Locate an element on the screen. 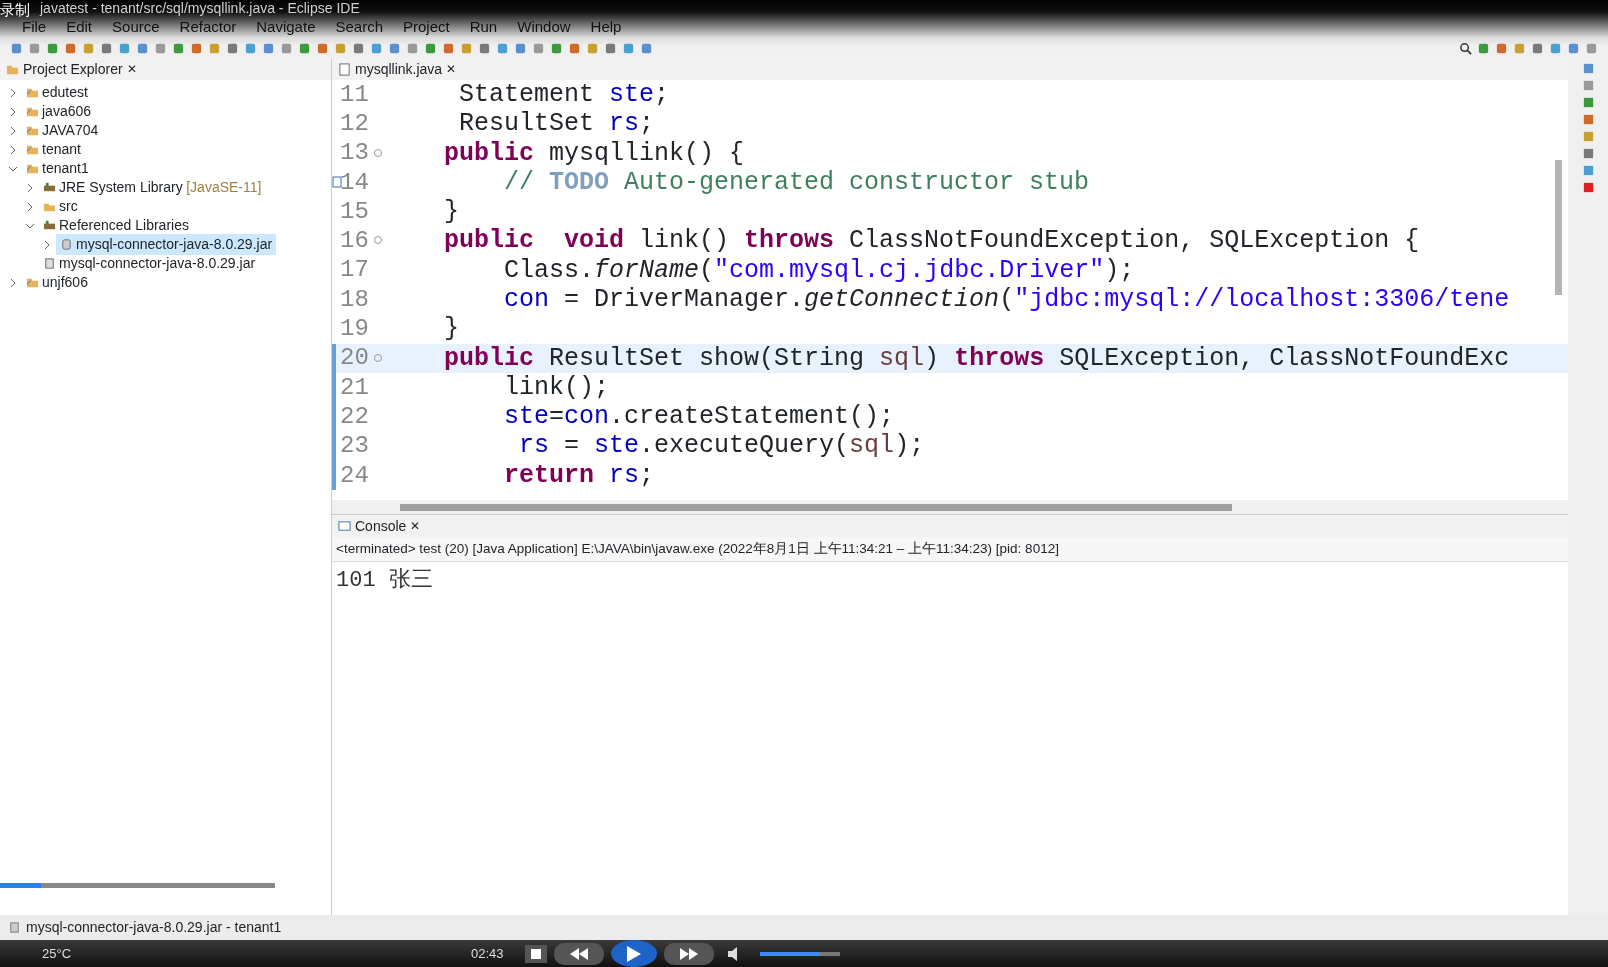 The width and height of the screenshot is (1608, 967). tree-item: JAVA704 is located at coordinates (62, 130).